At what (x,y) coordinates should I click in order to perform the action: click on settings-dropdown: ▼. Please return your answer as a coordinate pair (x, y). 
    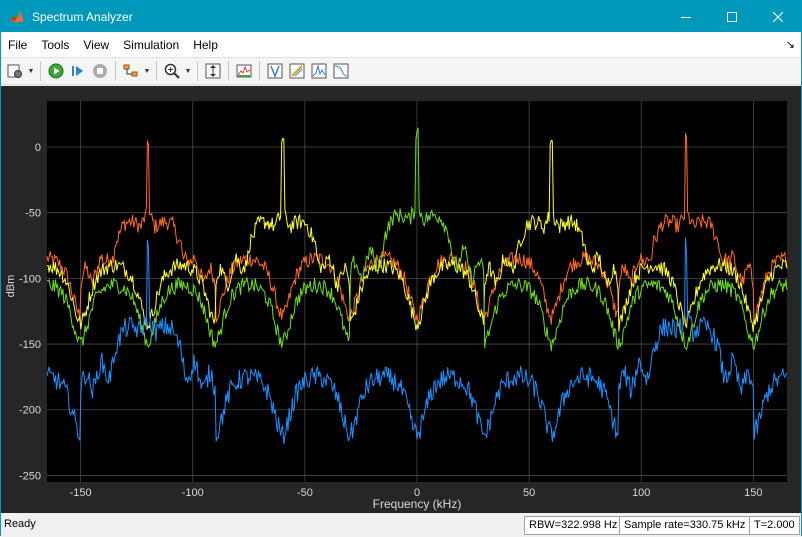
    Looking at the image, I should click on (31, 71).